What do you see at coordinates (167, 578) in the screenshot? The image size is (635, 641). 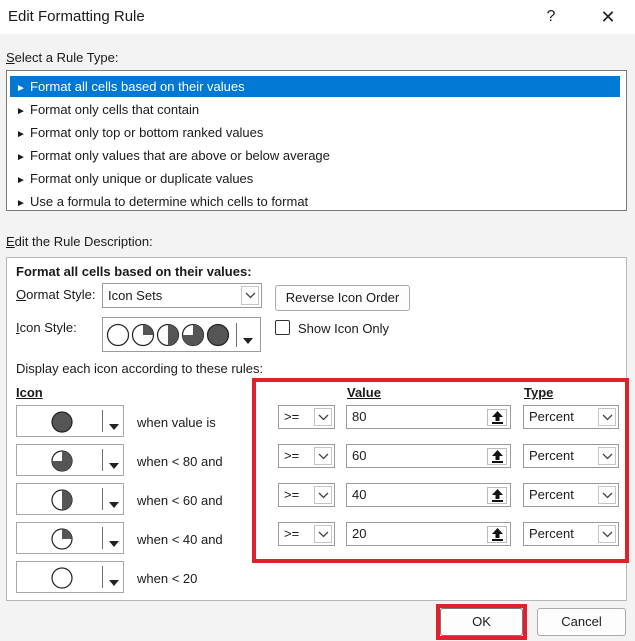 I see `condition-label: when < 20` at bounding box center [167, 578].